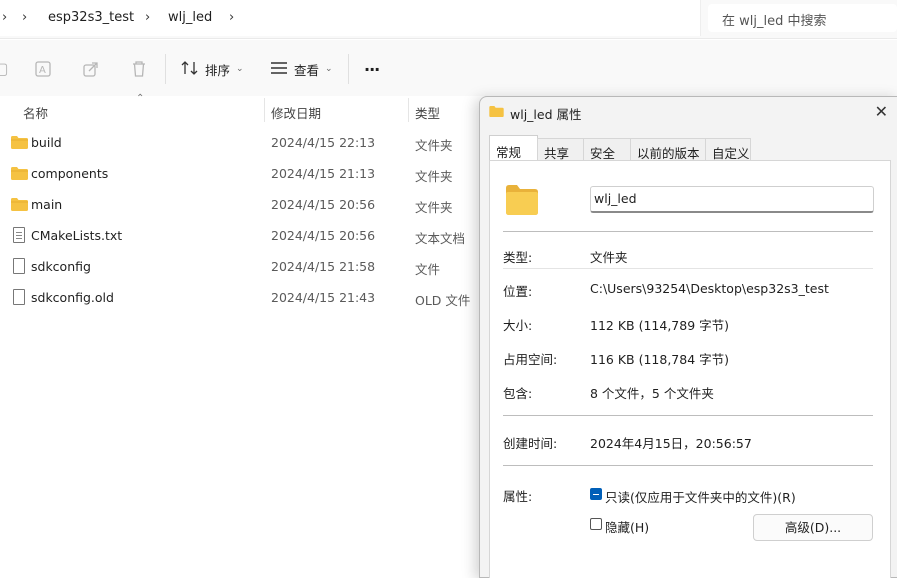 This screenshot has height=578, width=897. What do you see at coordinates (443, 300) in the screenshot?
I see `file-type: OLD 文件` at bounding box center [443, 300].